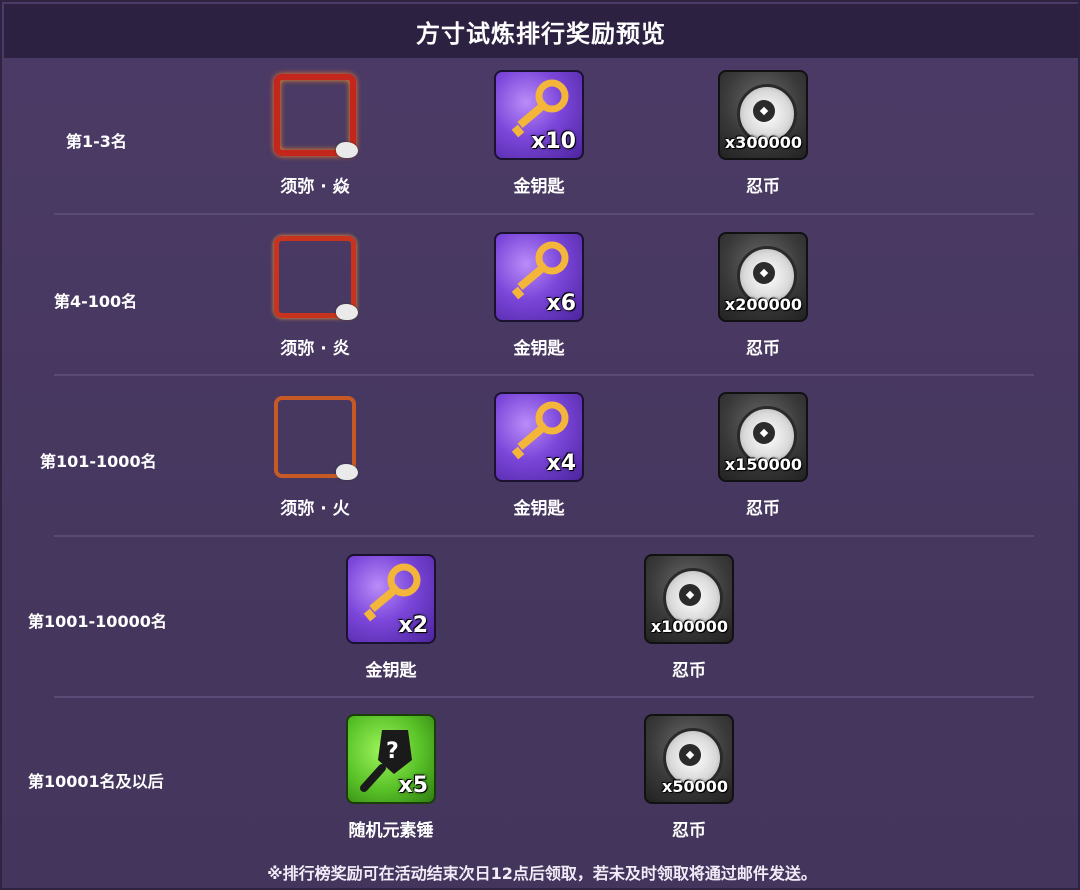 The width and height of the screenshot is (1080, 890). I want to click on reward-gold-key: x10 金钥匙, so click(539, 133).